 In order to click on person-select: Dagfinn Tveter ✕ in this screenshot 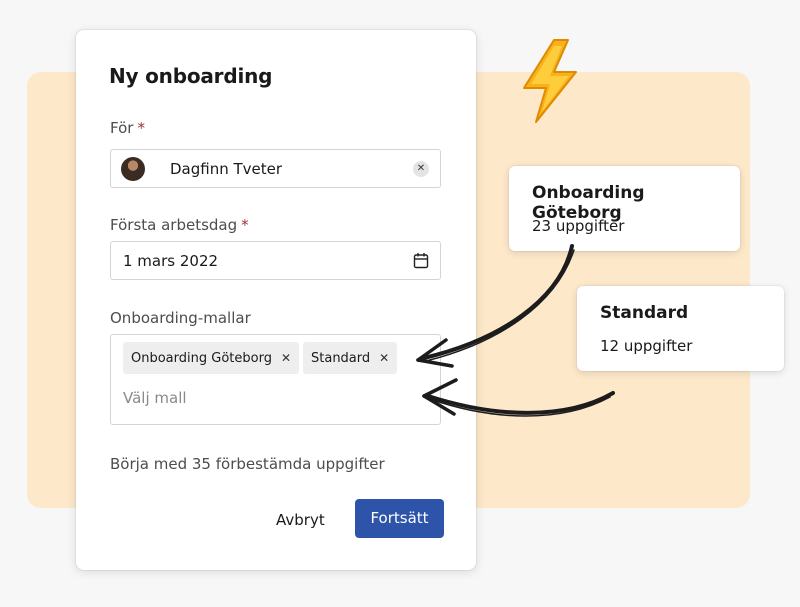, I will do `click(275, 168)`.